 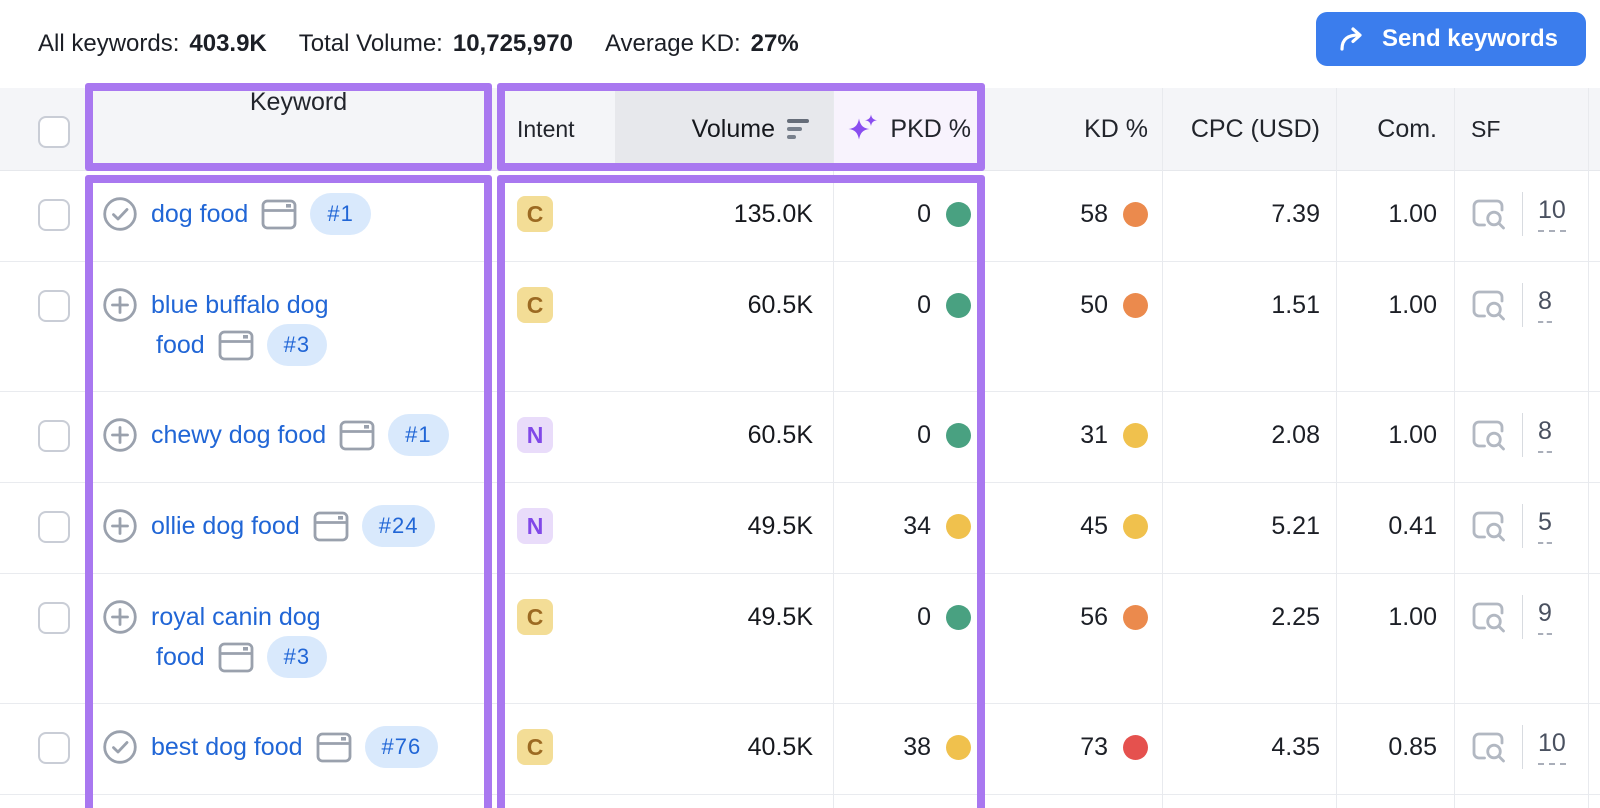 I want to click on keyword-link: royal canin dog, so click(x=236, y=617).